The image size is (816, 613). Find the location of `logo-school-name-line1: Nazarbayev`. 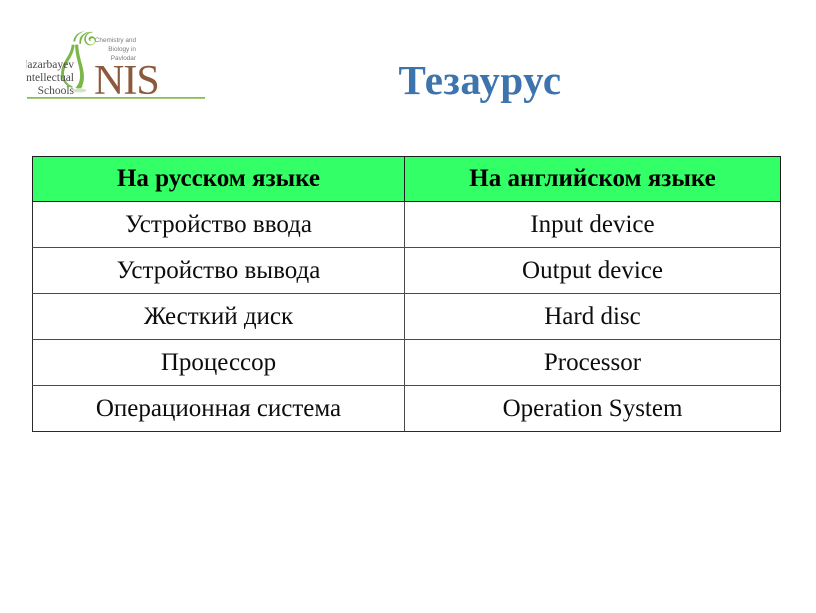

logo-school-name-line1: Nazarbayev is located at coordinates (50, 65).